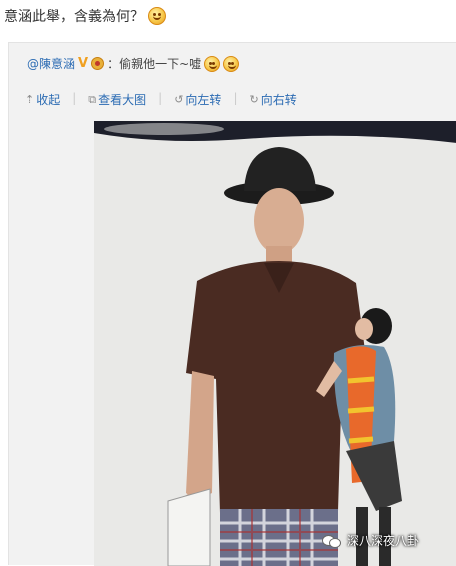 The width and height of the screenshot is (456, 566). Describe the element at coordinates (98, 63) in the screenshot. I see `member-badge-icon` at that location.